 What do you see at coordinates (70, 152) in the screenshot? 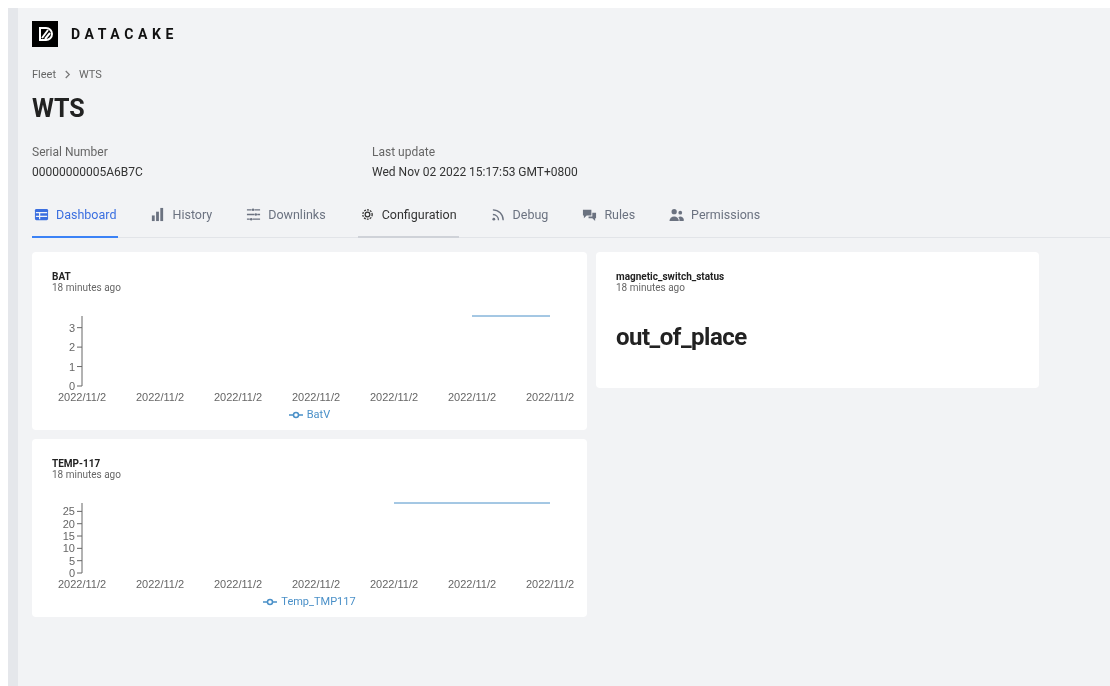
I see `info-label: Serial Number` at bounding box center [70, 152].